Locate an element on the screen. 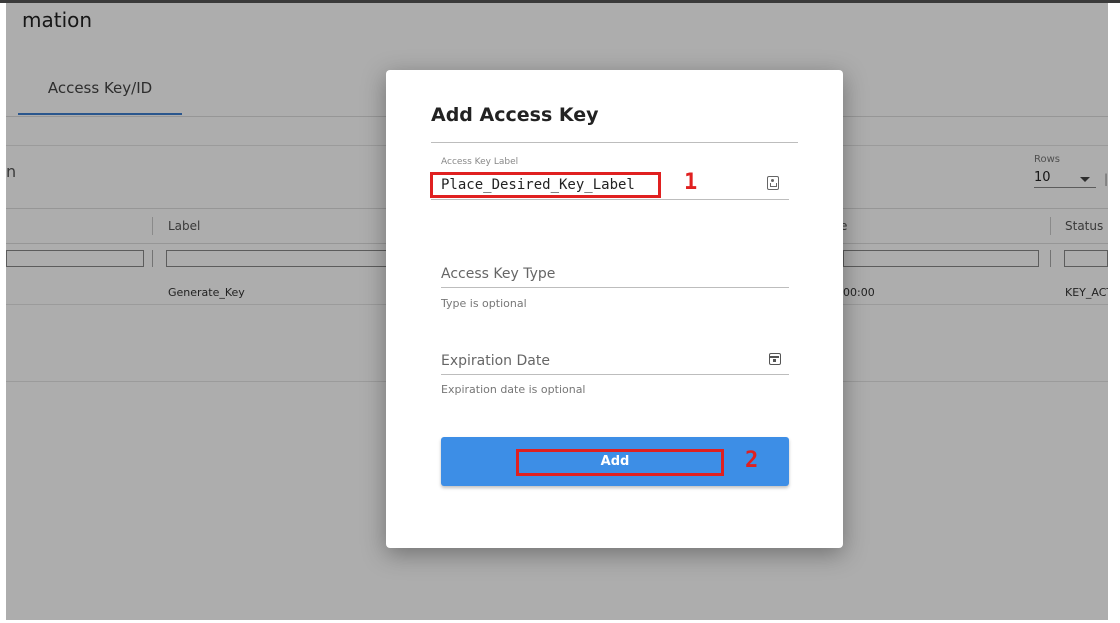 The width and height of the screenshot is (1120, 623). dialog-title: Add Access Key is located at coordinates (515, 115).